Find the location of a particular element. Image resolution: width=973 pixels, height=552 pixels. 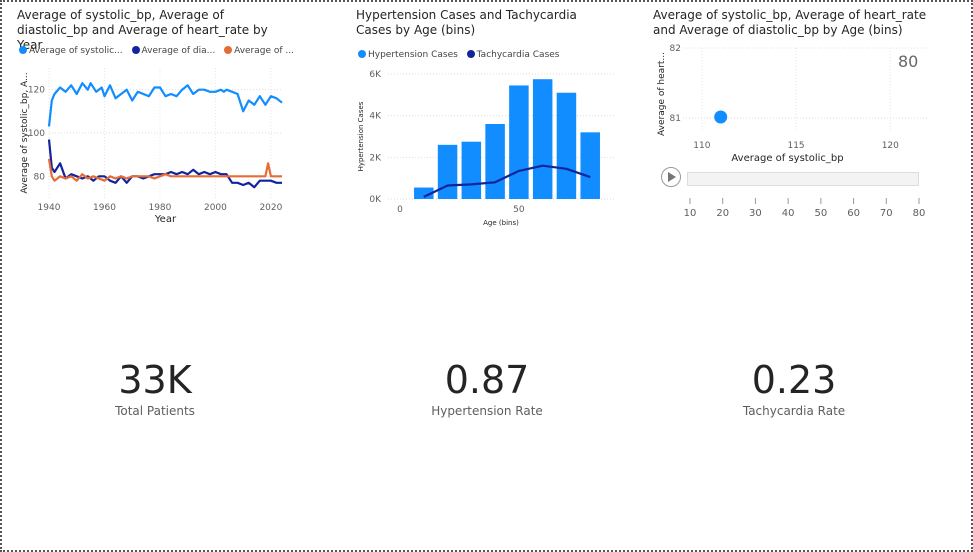

y-tick-label: 80 is located at coordinates (40, 177).